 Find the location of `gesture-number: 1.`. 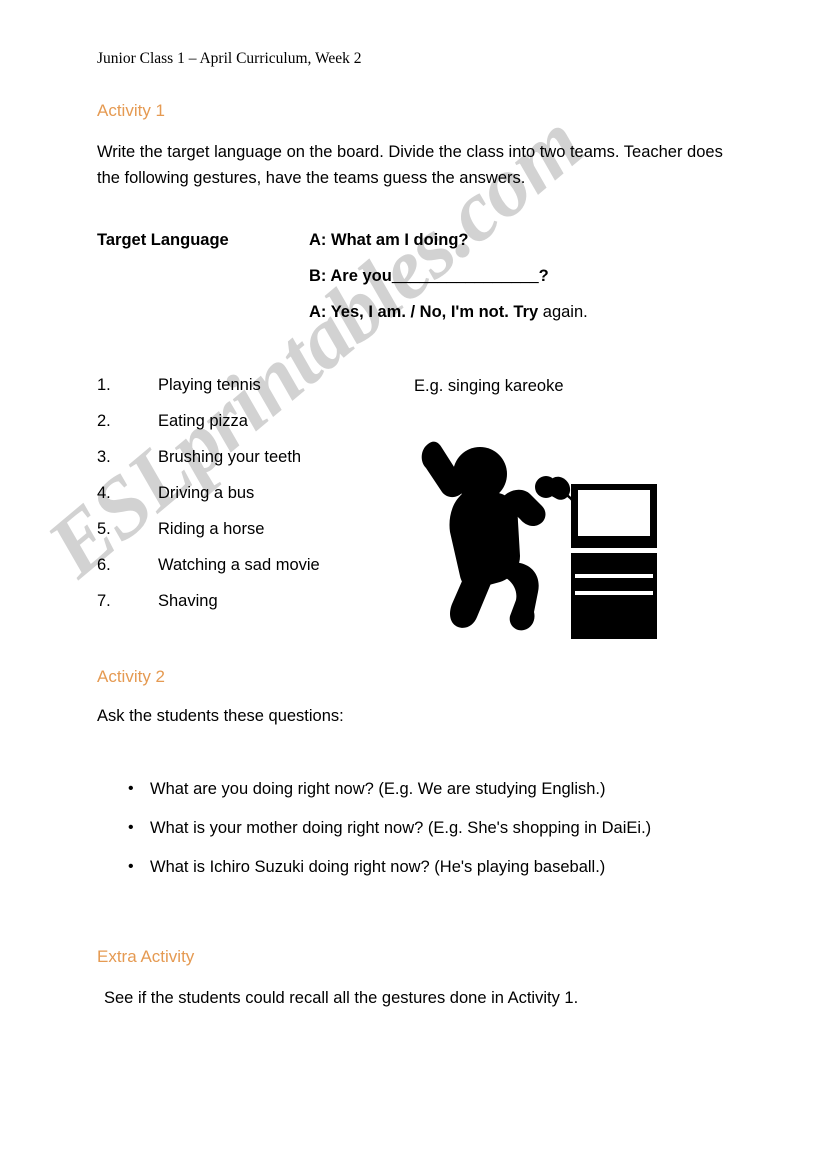

gesture-number: 1. is located at coordinates (104, 385).